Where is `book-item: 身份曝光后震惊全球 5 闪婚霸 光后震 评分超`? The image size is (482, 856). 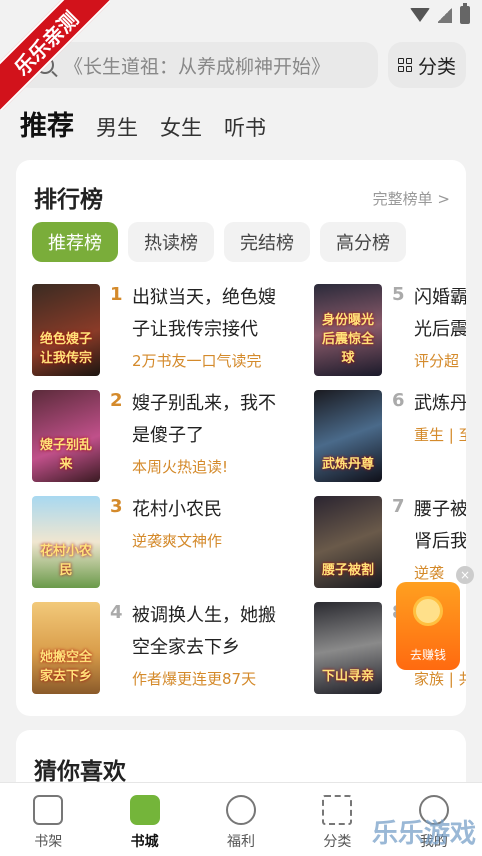 book-item: 身份曝光后震惊全球 5 闪婚霸 光后震 评分超 is located at coordinates (390, 330).